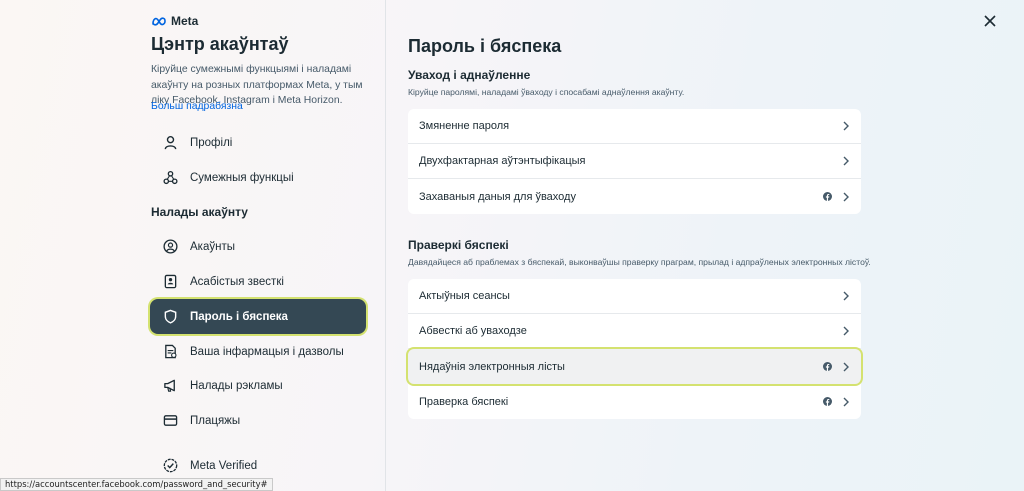 This screenshot has width=1024, height=491. Describe the element at coordinates (634, 366) in the screenshot. I see `recent-emails-row: Нядаўнія электронныя лісты` at that location.